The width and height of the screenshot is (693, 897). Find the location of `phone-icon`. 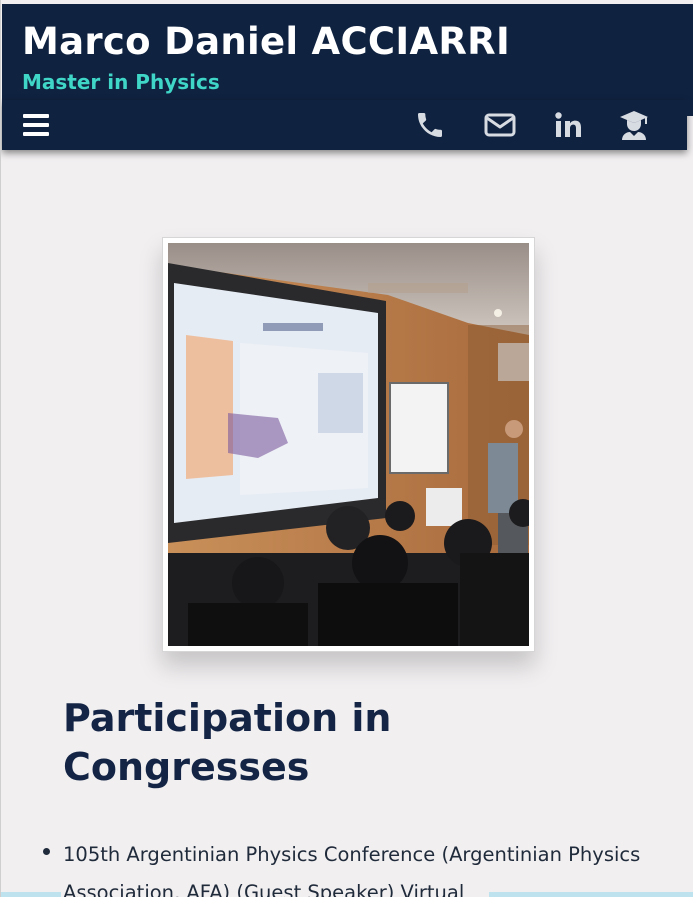

phone-icon is located at coordinates (430, 125).